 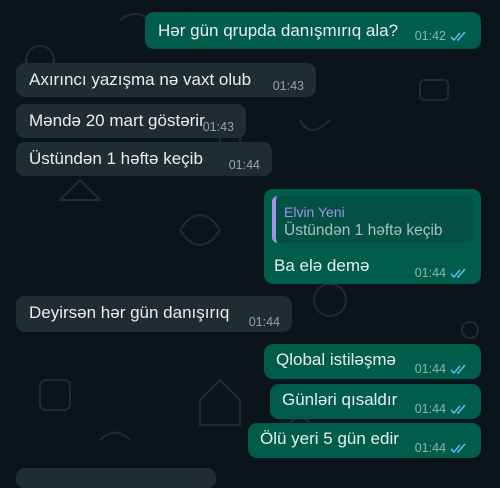 What do you see at coordinates (336, 359) in the screenshot?
I see `message-text: Qlobal istiləşmə` at bounding box center [336, 359].